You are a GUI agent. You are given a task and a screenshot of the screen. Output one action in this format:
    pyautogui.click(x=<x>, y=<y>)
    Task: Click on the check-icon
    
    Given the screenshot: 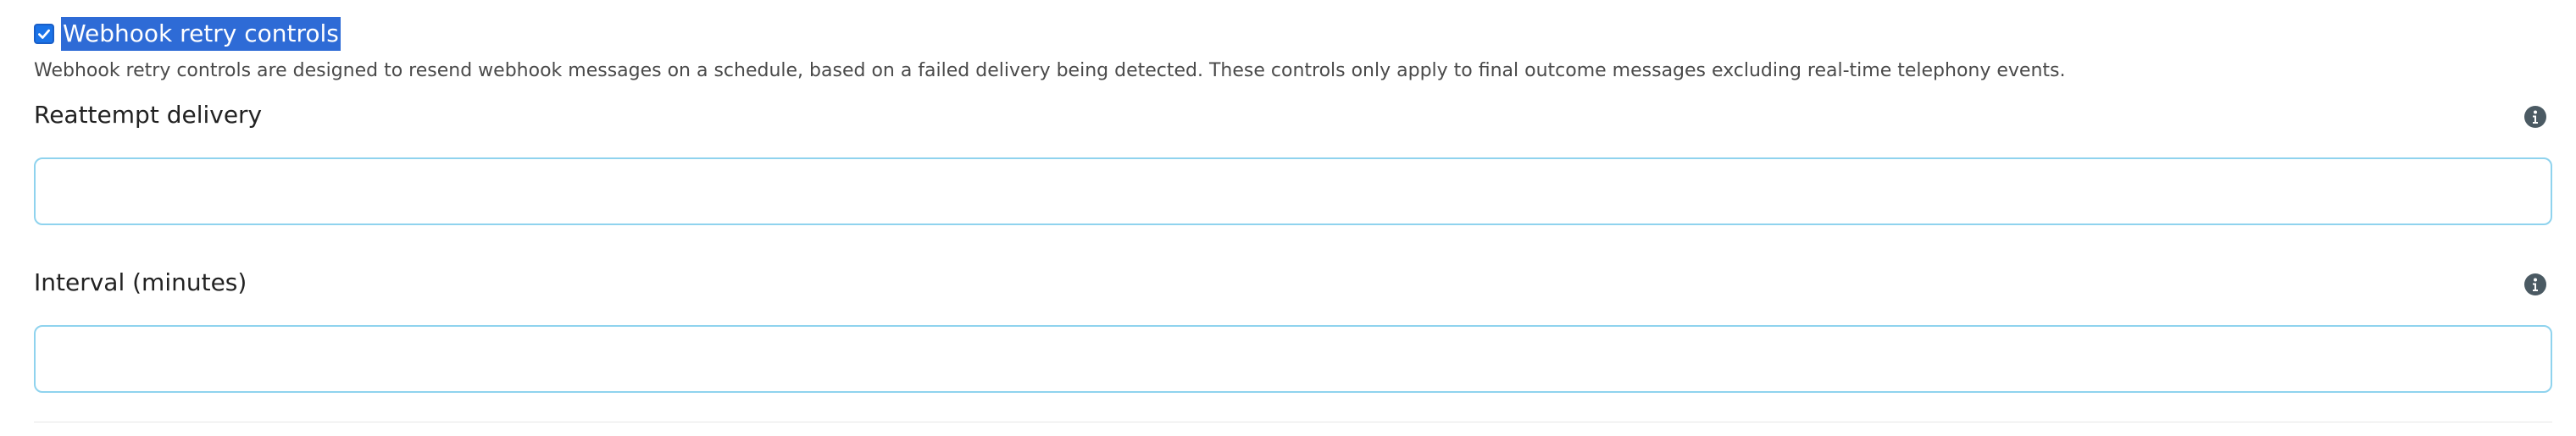 What is the action you would take?
    pyautogui.click(x=44, y=34)
    